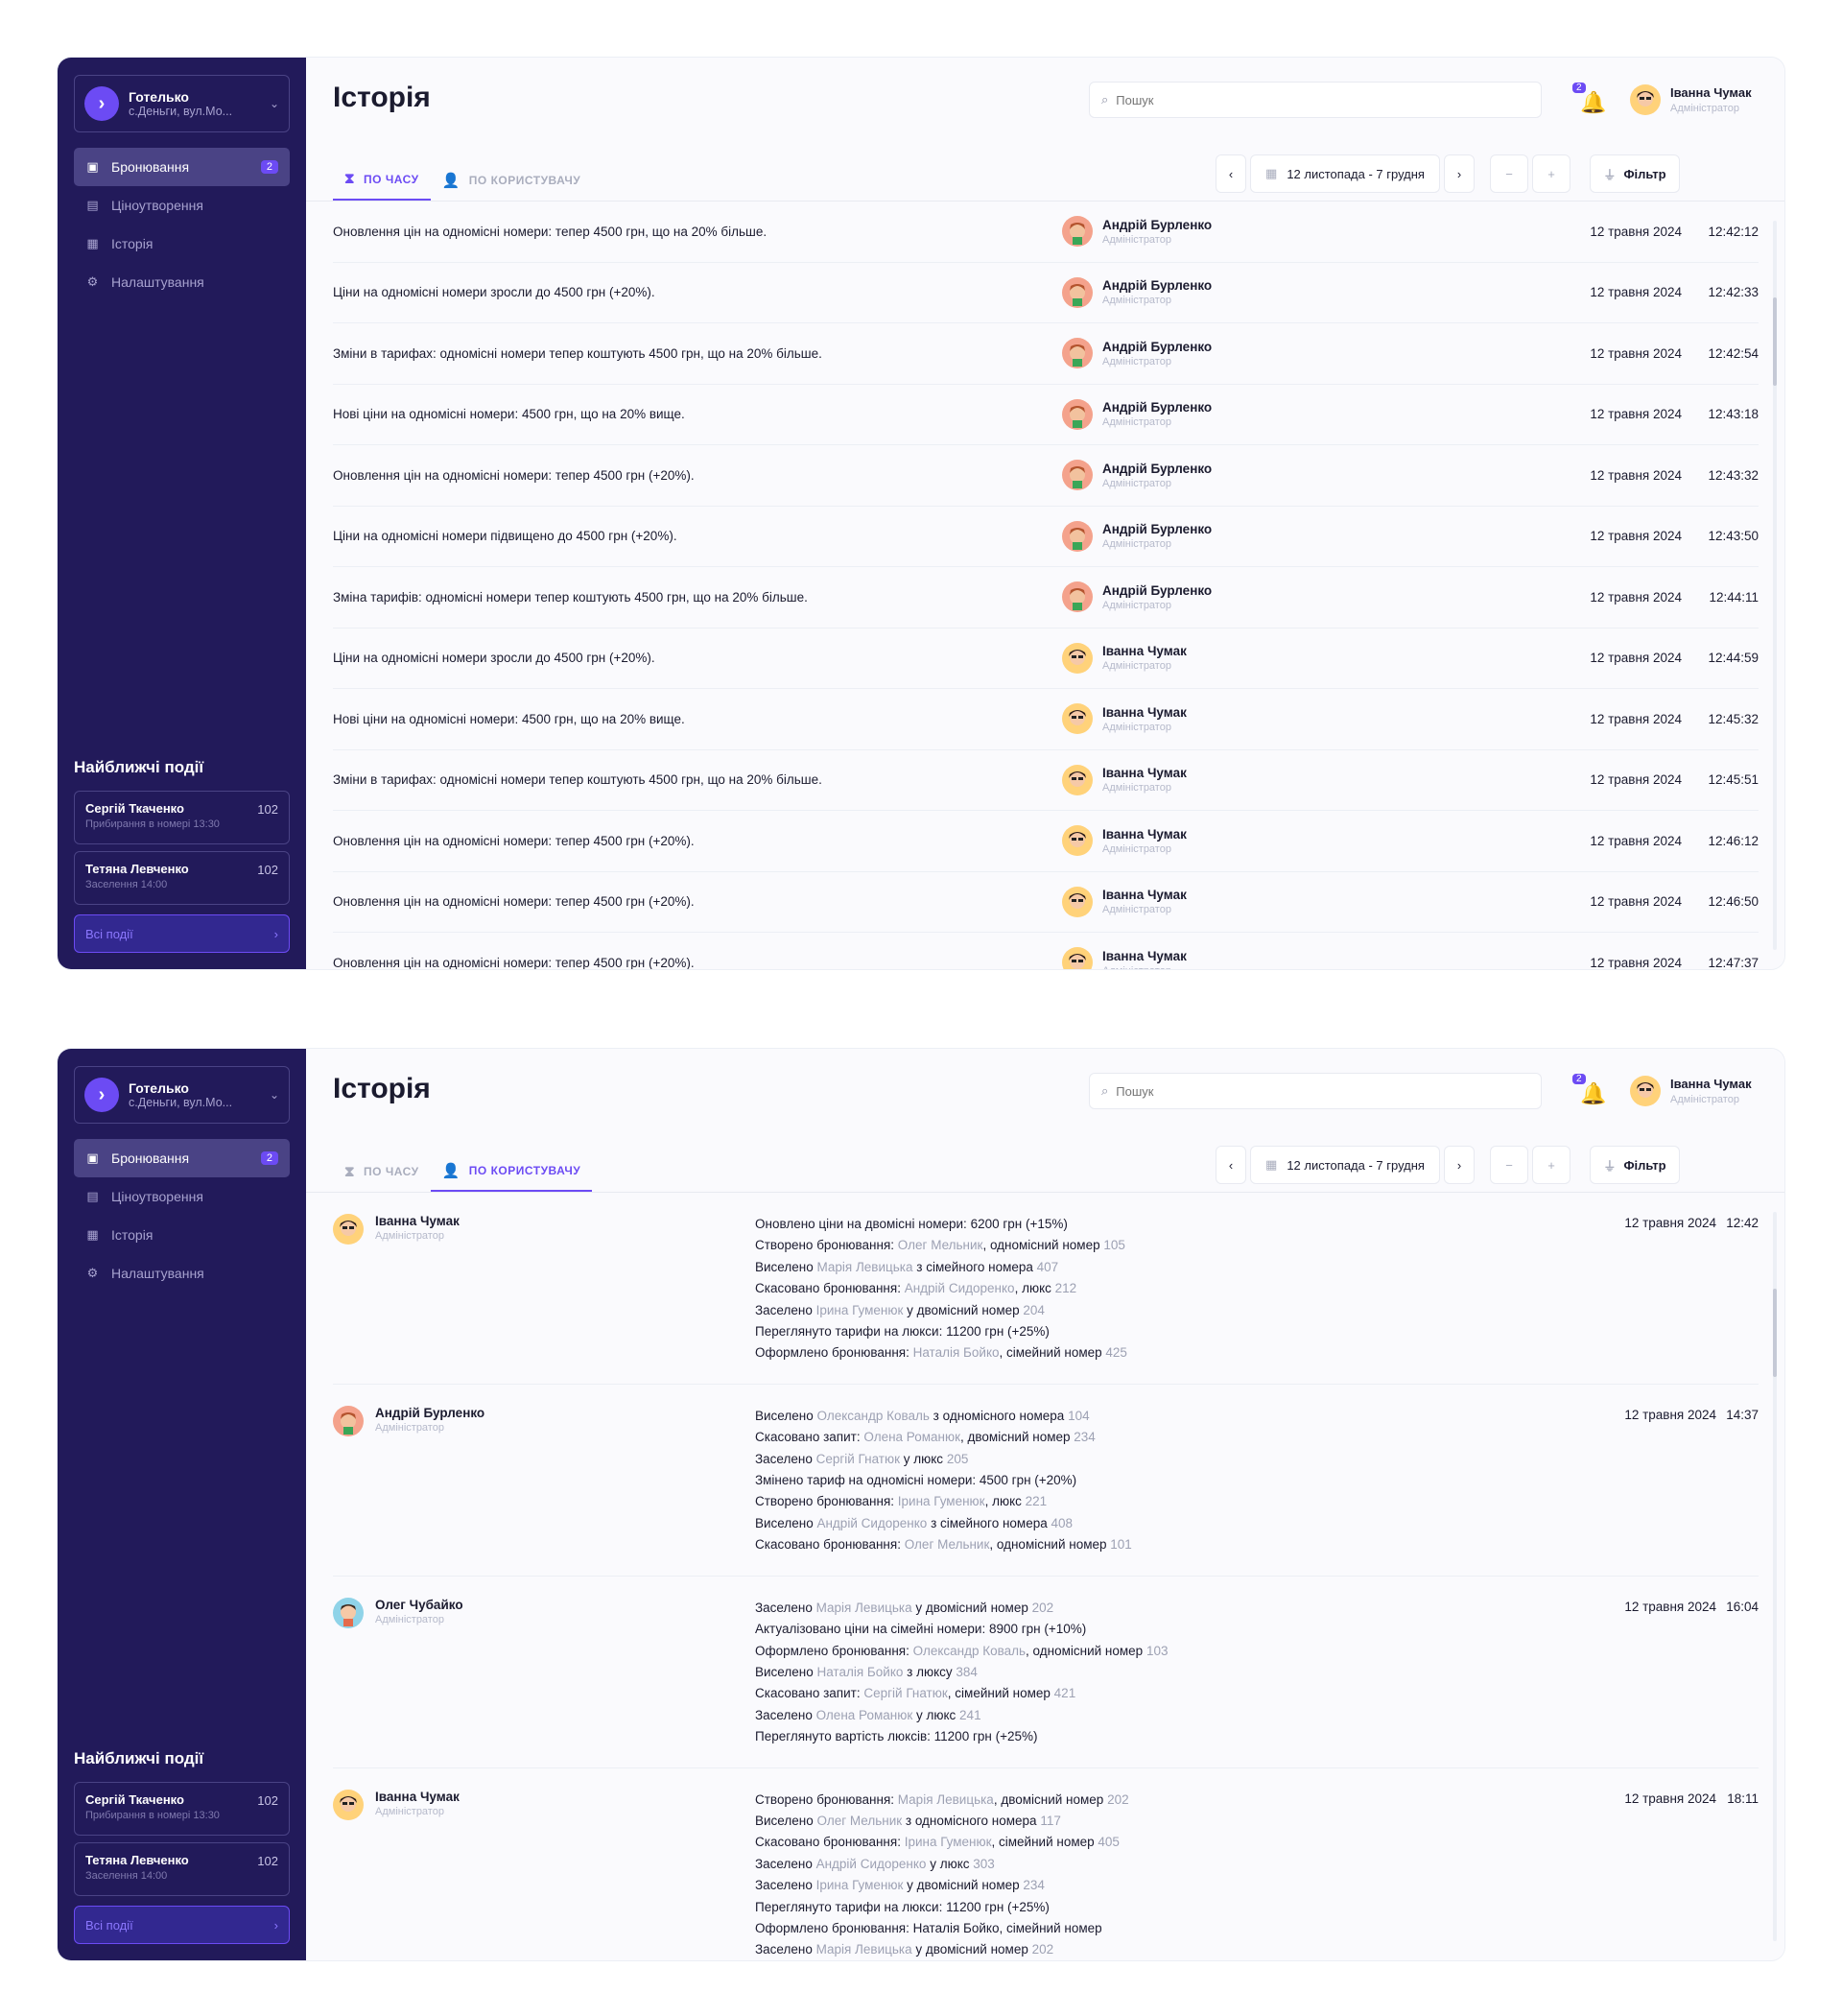 Image resolution: width=1842 pixels, height=2016 pixels. Describe the element at coordinates (1050, 1821) in the screenshot. I see `linked-entity: 117` at that location.